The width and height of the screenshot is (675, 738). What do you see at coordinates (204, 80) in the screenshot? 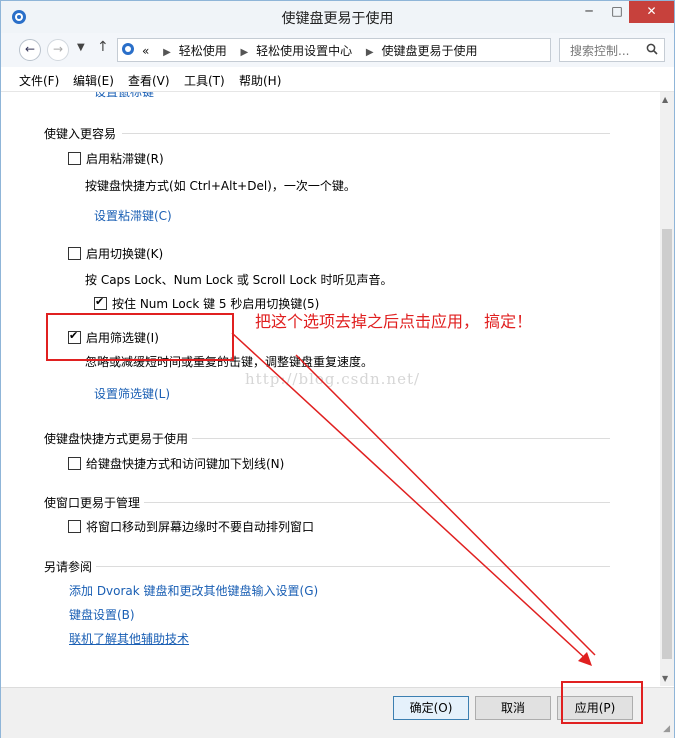
I see `menu-tools: 工具(T)` at bounding box center [204, 80].